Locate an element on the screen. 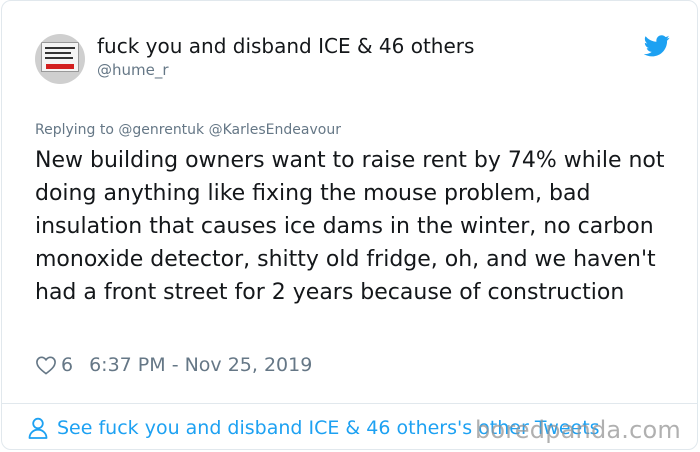 The height and width of the screenshot is (452, 700). boredpanda-watermark: boredpanda.com is located at coordinates (577, 430).